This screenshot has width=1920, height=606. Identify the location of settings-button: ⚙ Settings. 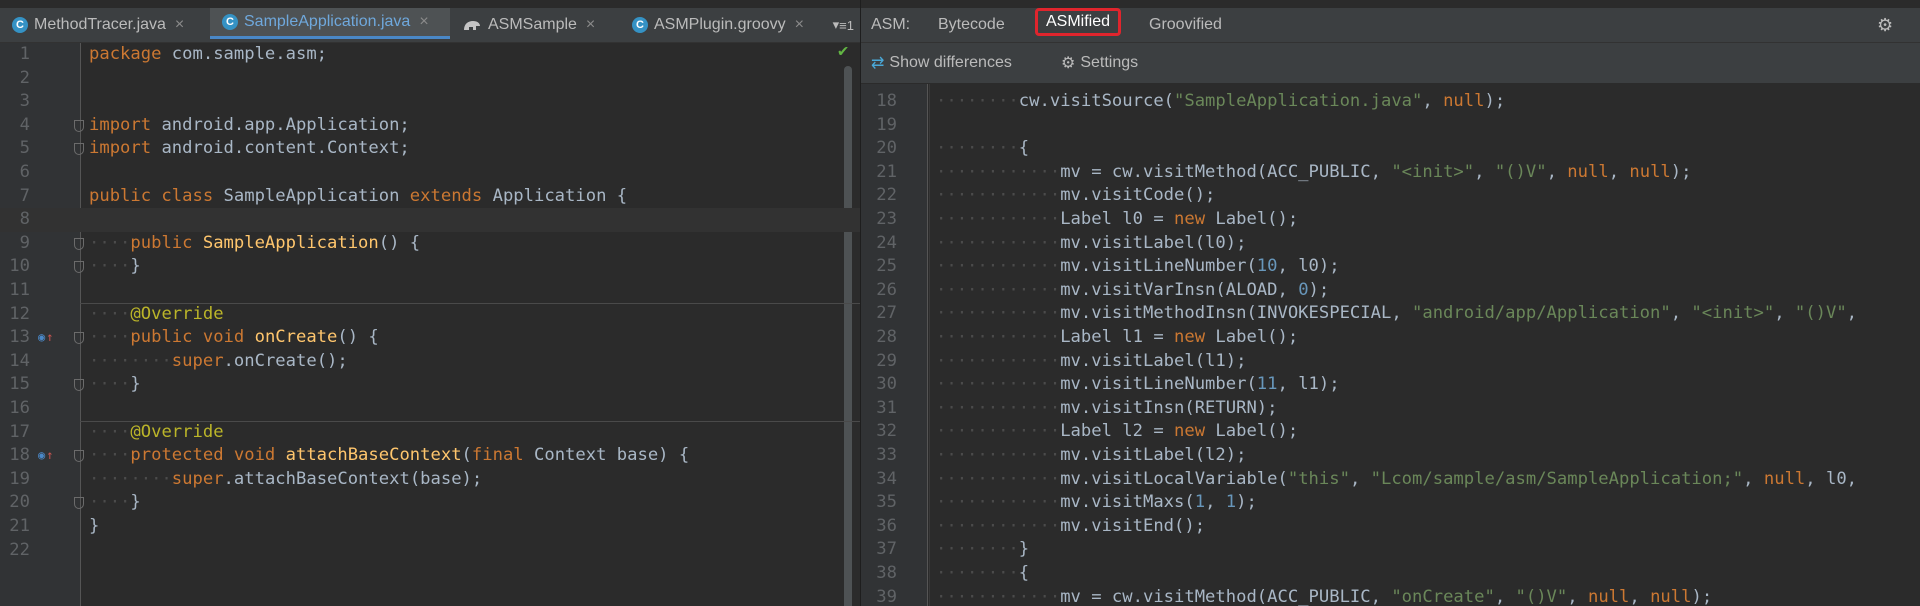
(1099, 63).